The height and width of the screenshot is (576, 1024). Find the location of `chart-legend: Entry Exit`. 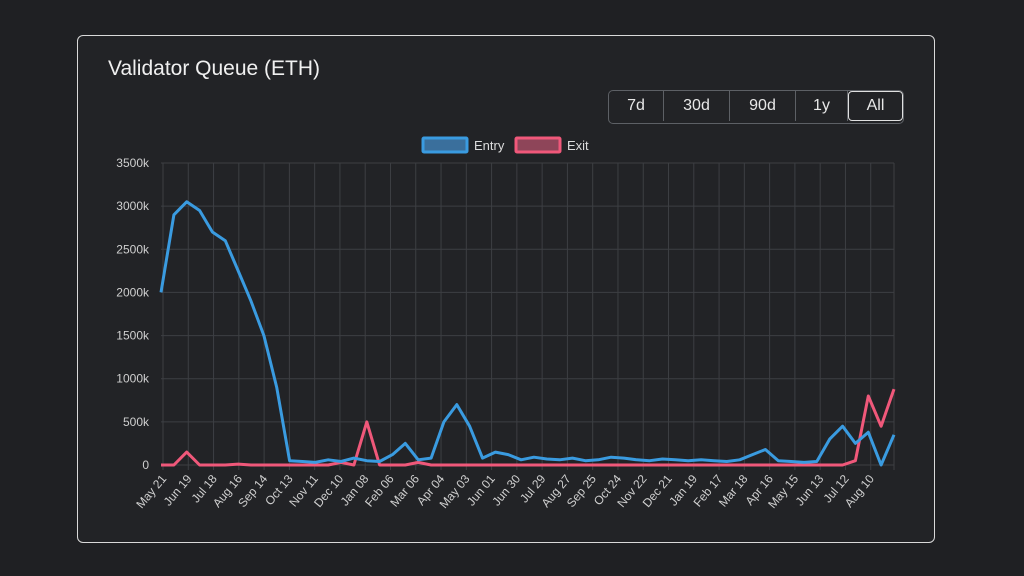

chart-legend: Entry Exit is located at coordinates (505, 145).